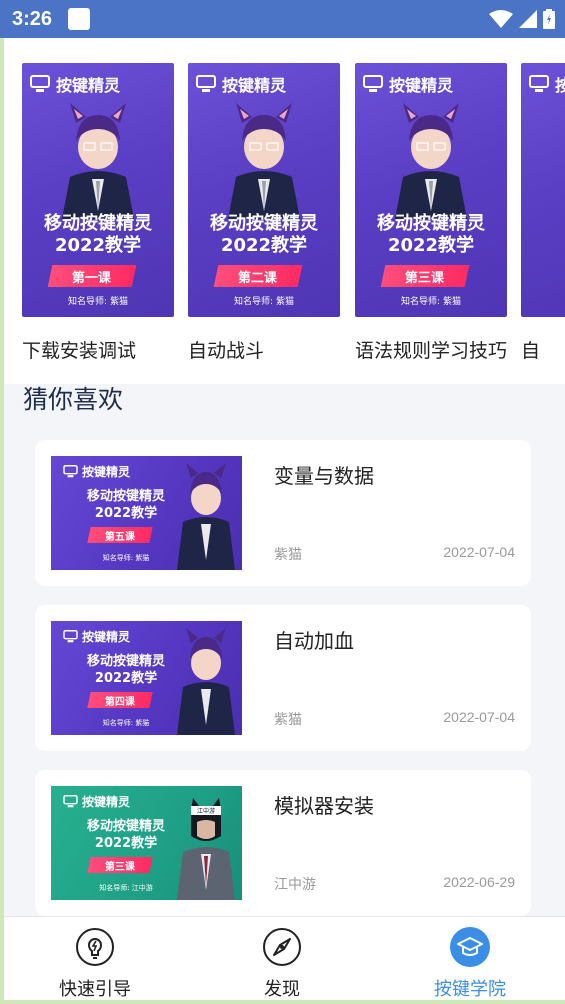 The image size is (565, 1004). Describe the element at coordinates (549, 19) in the screenshot. I see `battery-icon` at that location.